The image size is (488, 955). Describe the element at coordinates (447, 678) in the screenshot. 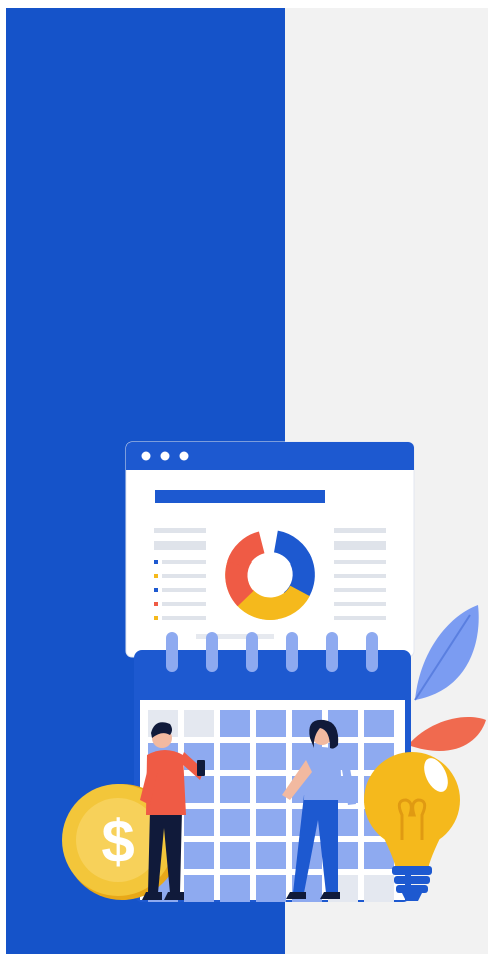

I see `leaf-icon` at that location.